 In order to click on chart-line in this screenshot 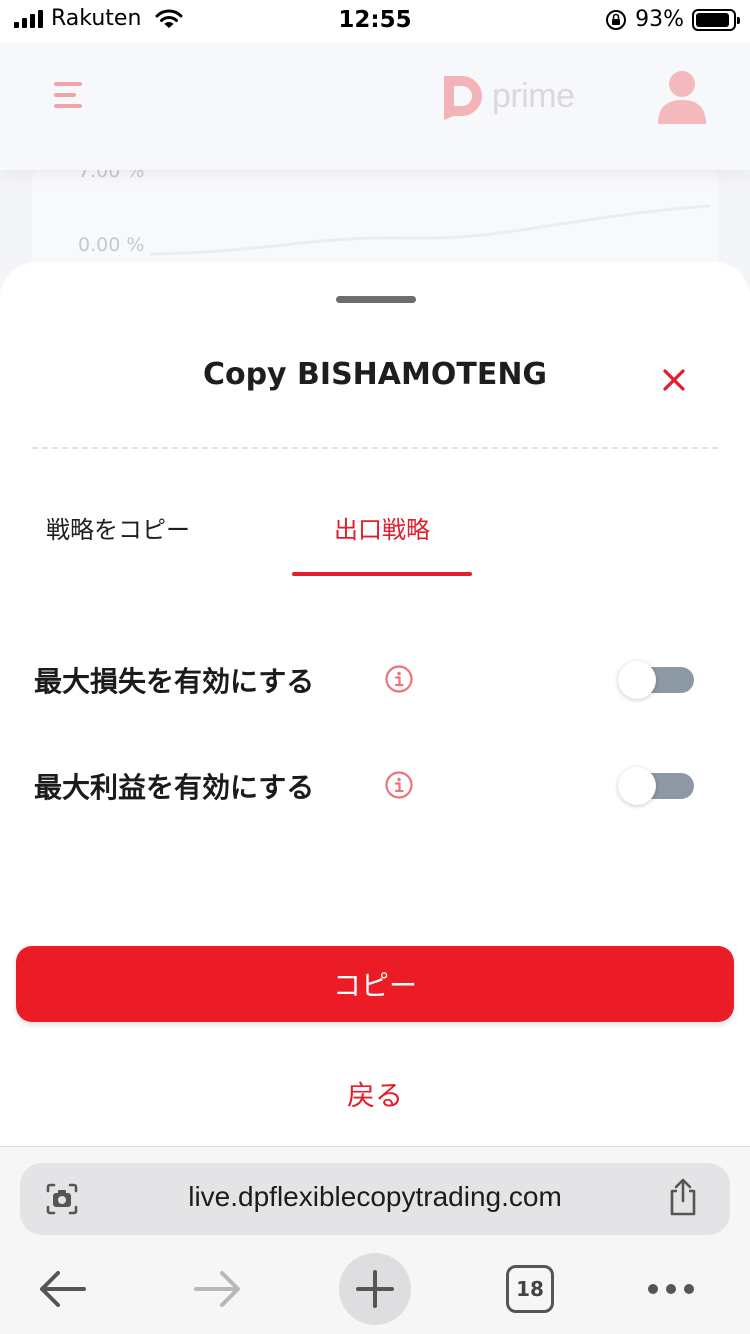, I will do `click(430, 230)`.